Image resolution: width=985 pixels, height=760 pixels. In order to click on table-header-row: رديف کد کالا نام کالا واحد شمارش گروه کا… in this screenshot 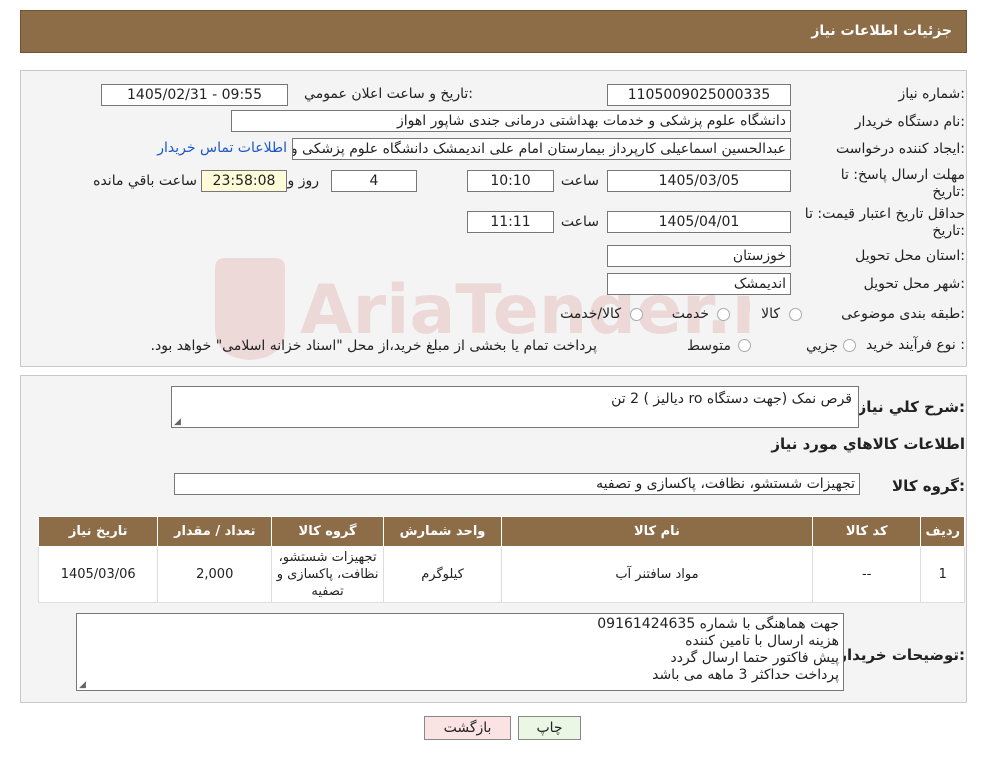, I will do `click(501, 531)`.